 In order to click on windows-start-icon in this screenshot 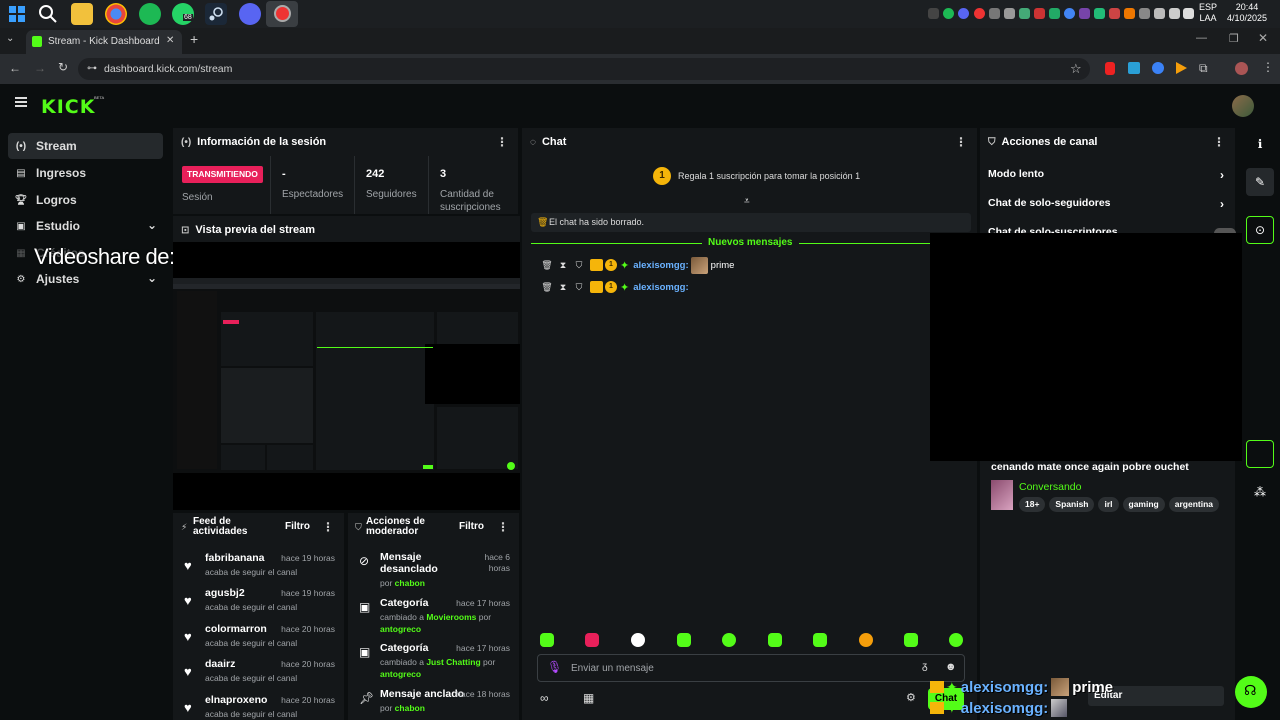, I will do `click(17, 14)`.